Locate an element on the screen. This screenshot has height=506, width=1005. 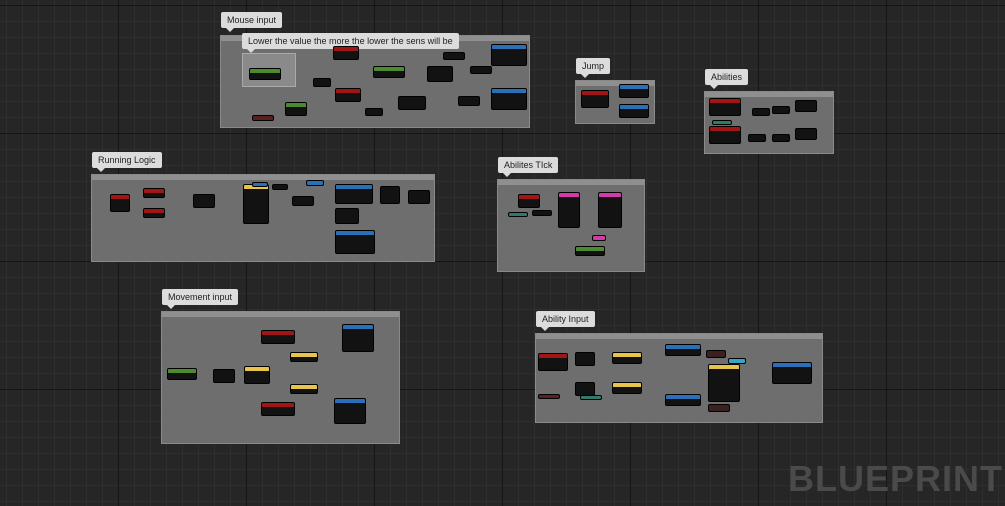
node-run-branch is located at coordinates (204, 201).